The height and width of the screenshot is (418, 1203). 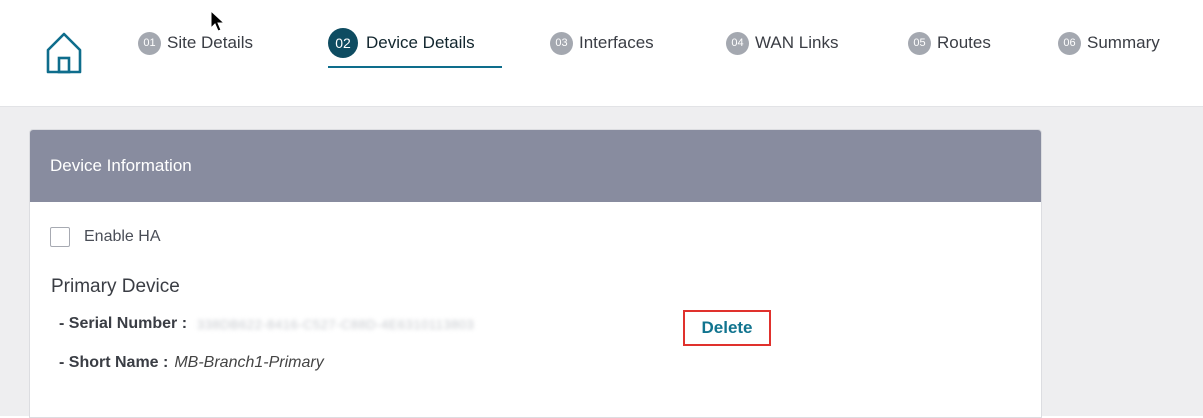 I want to click on delete-button: Delete, so click(x=727, y=328).